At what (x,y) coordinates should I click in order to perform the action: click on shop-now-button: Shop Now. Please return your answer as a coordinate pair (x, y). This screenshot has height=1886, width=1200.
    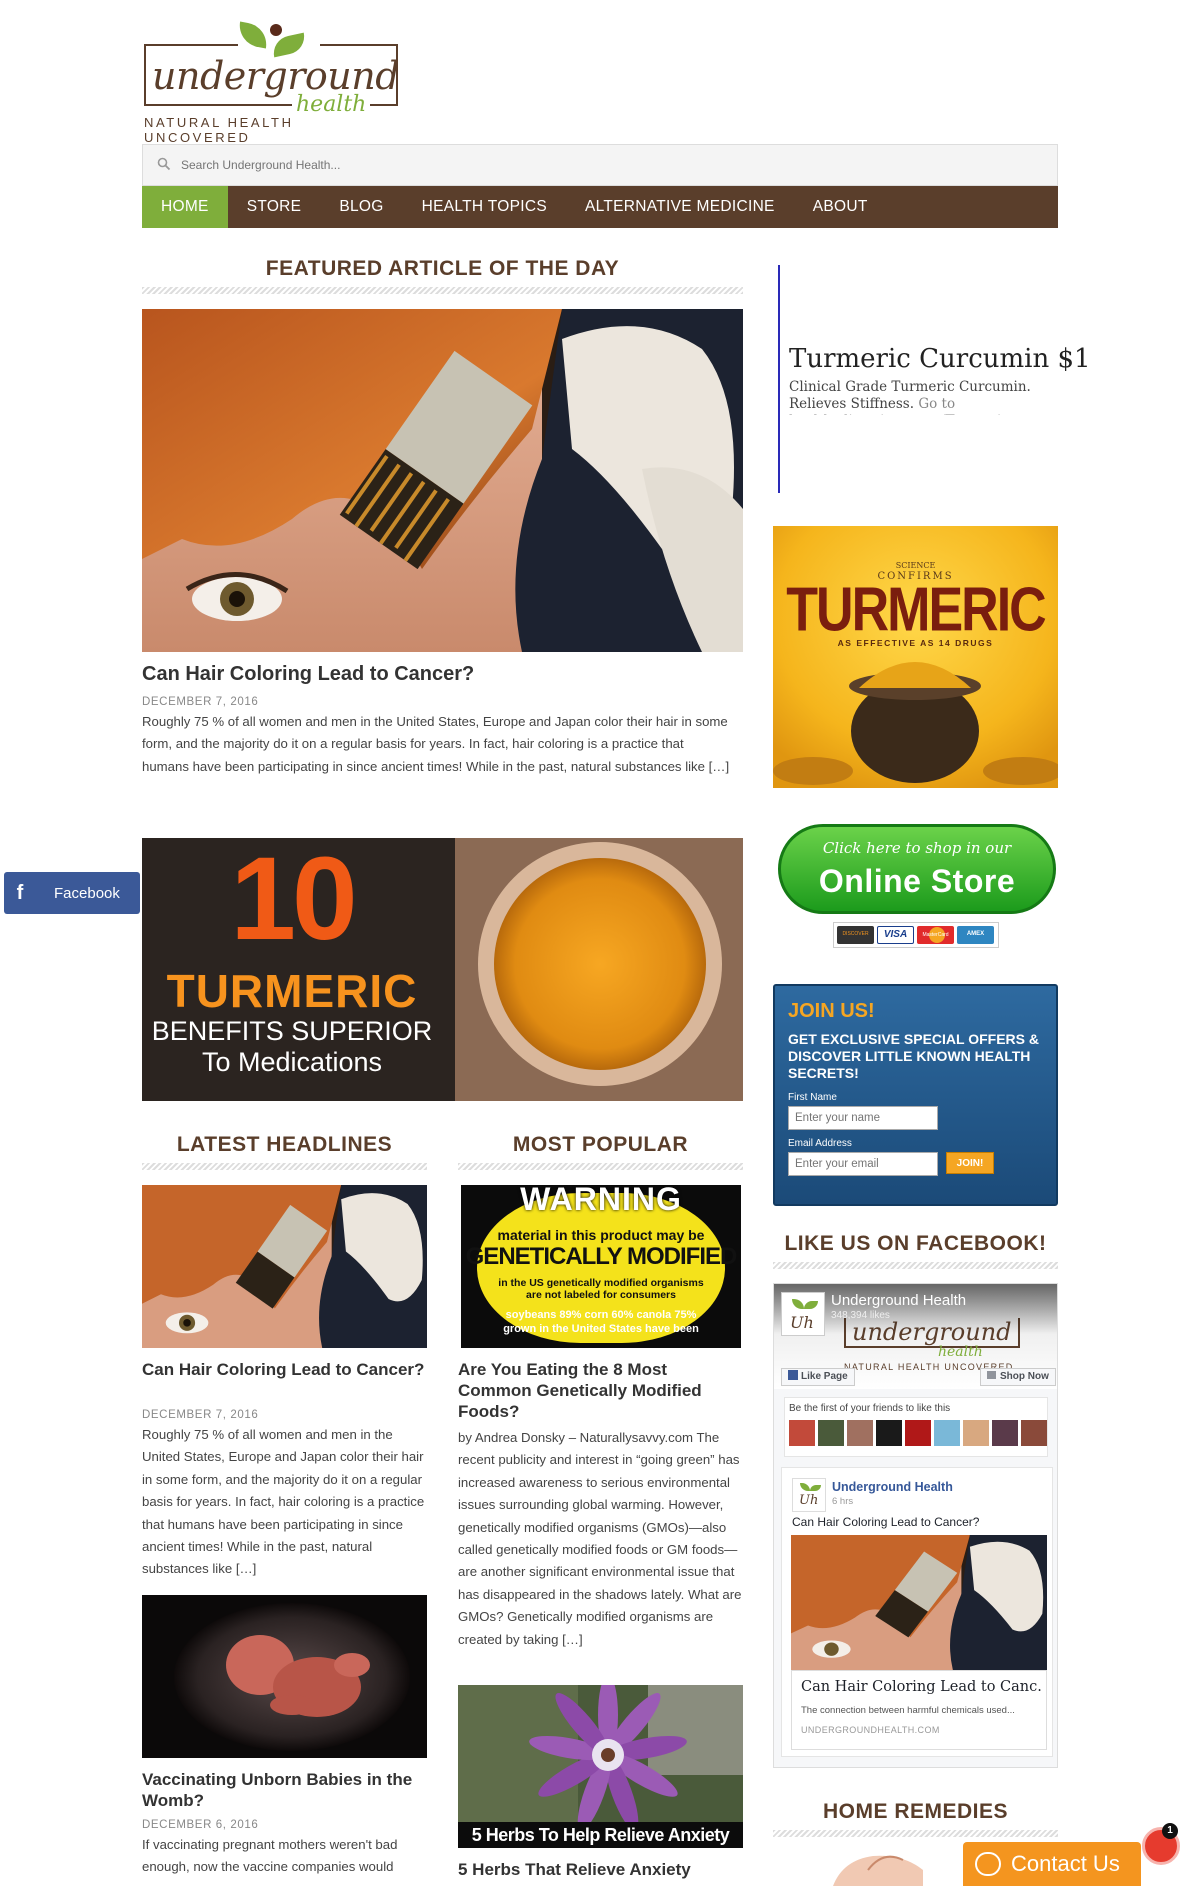
    Looking at the image, I should click on (1018, 1377).